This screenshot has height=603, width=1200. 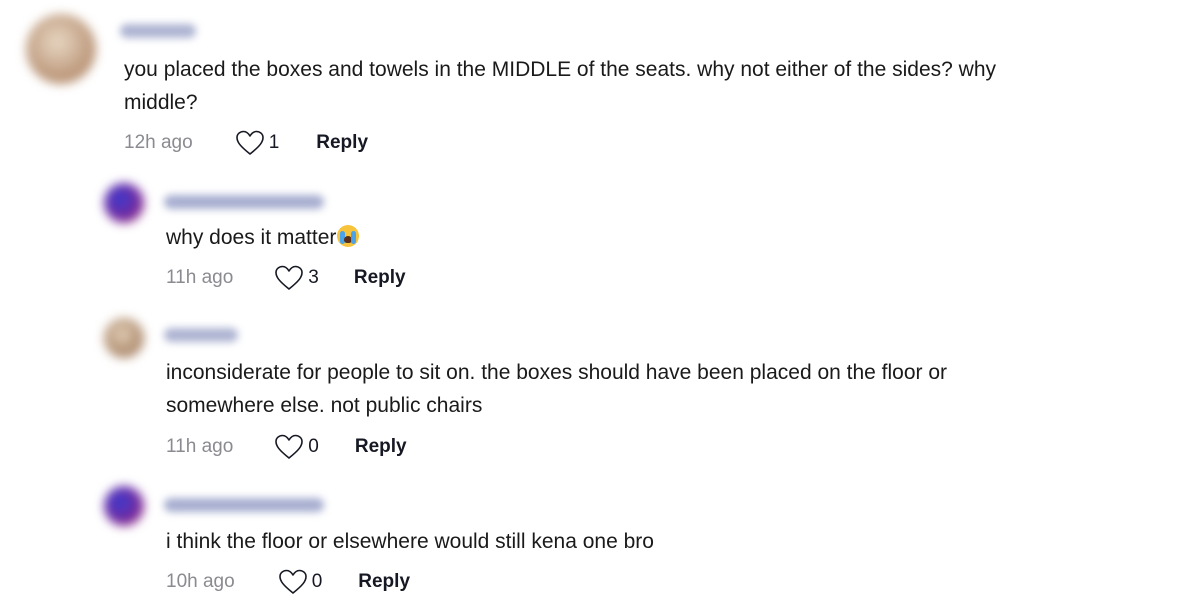 I want to click on like-button: 1, so click(x=257, y=143).